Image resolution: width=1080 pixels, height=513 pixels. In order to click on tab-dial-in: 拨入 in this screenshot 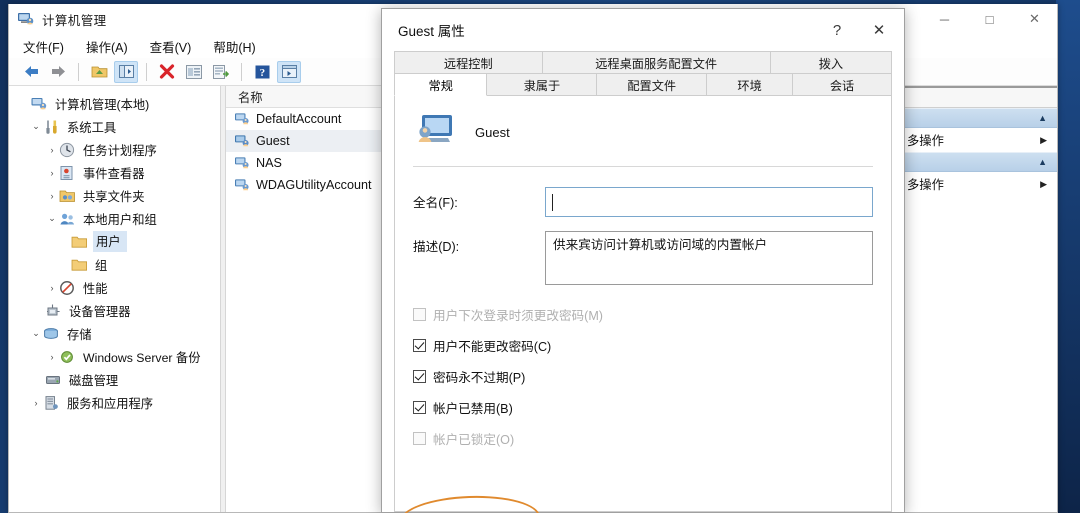, I will do `click(831, 62)`.